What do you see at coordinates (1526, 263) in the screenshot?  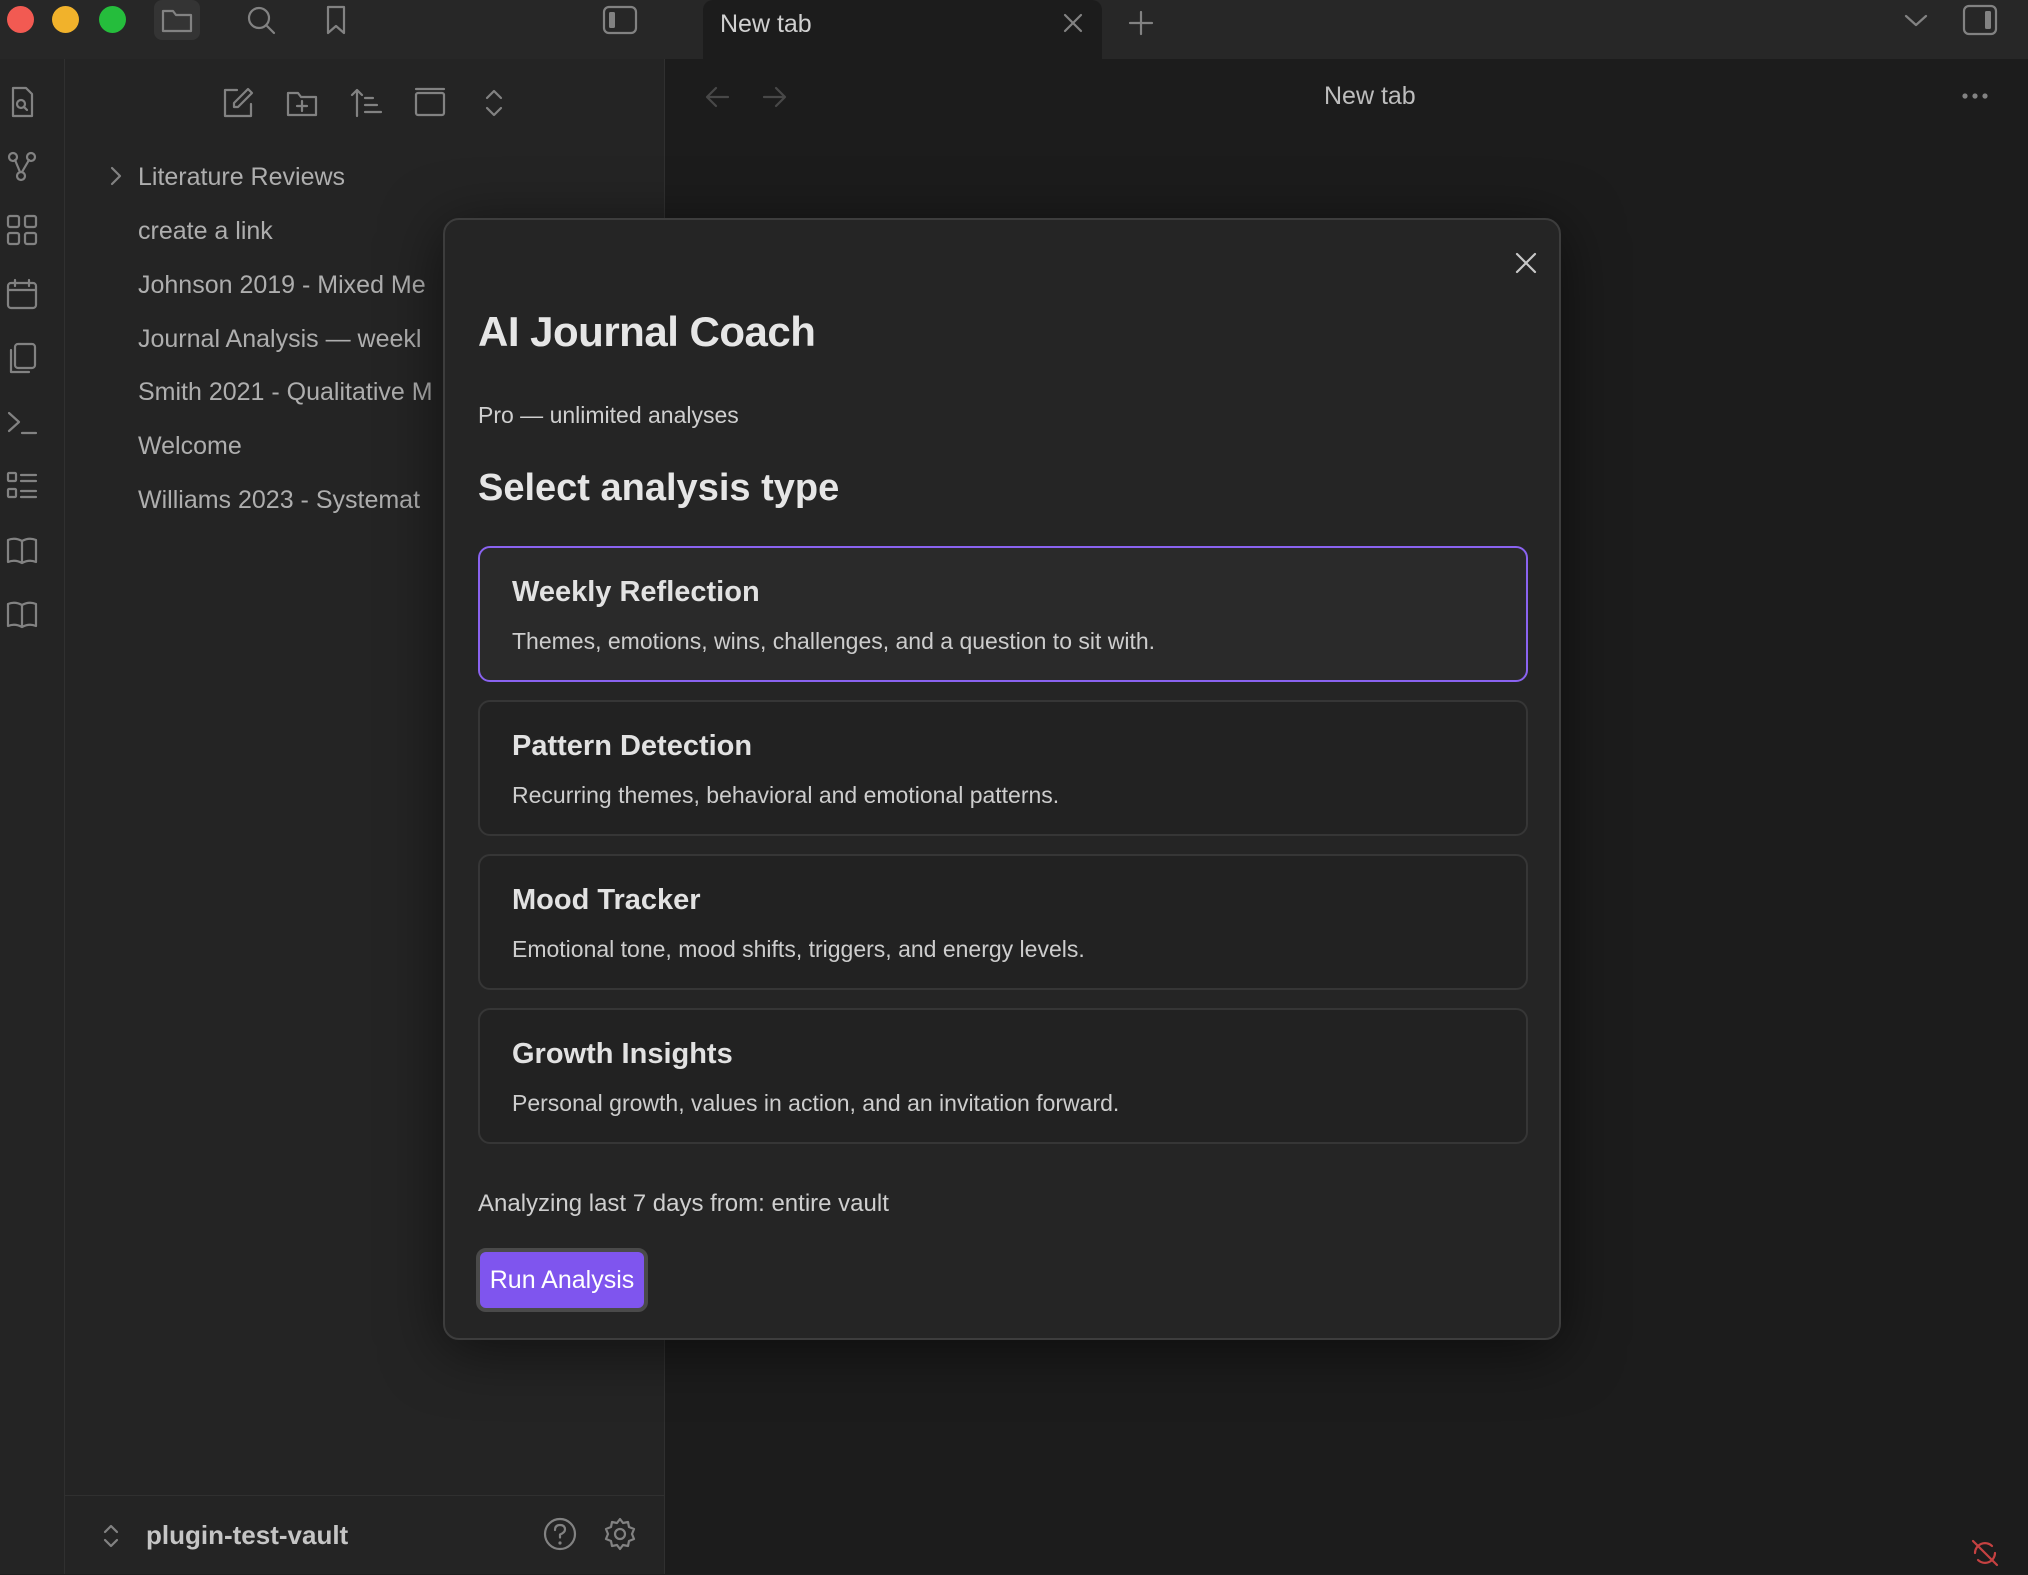 I see `close-icon` at bounding box center [1526, 263].